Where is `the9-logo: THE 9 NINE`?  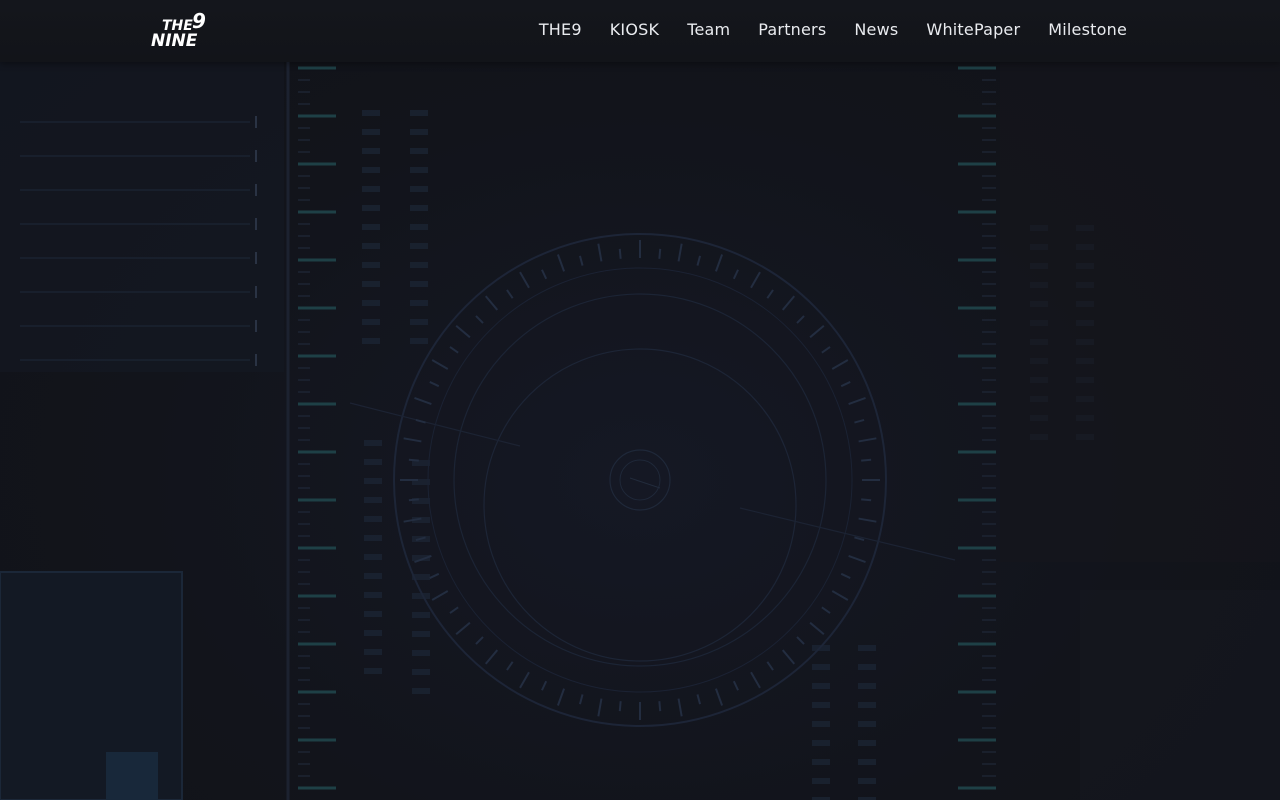
the9-logo: THE 9 NINE is located at coordinates (181, 30).